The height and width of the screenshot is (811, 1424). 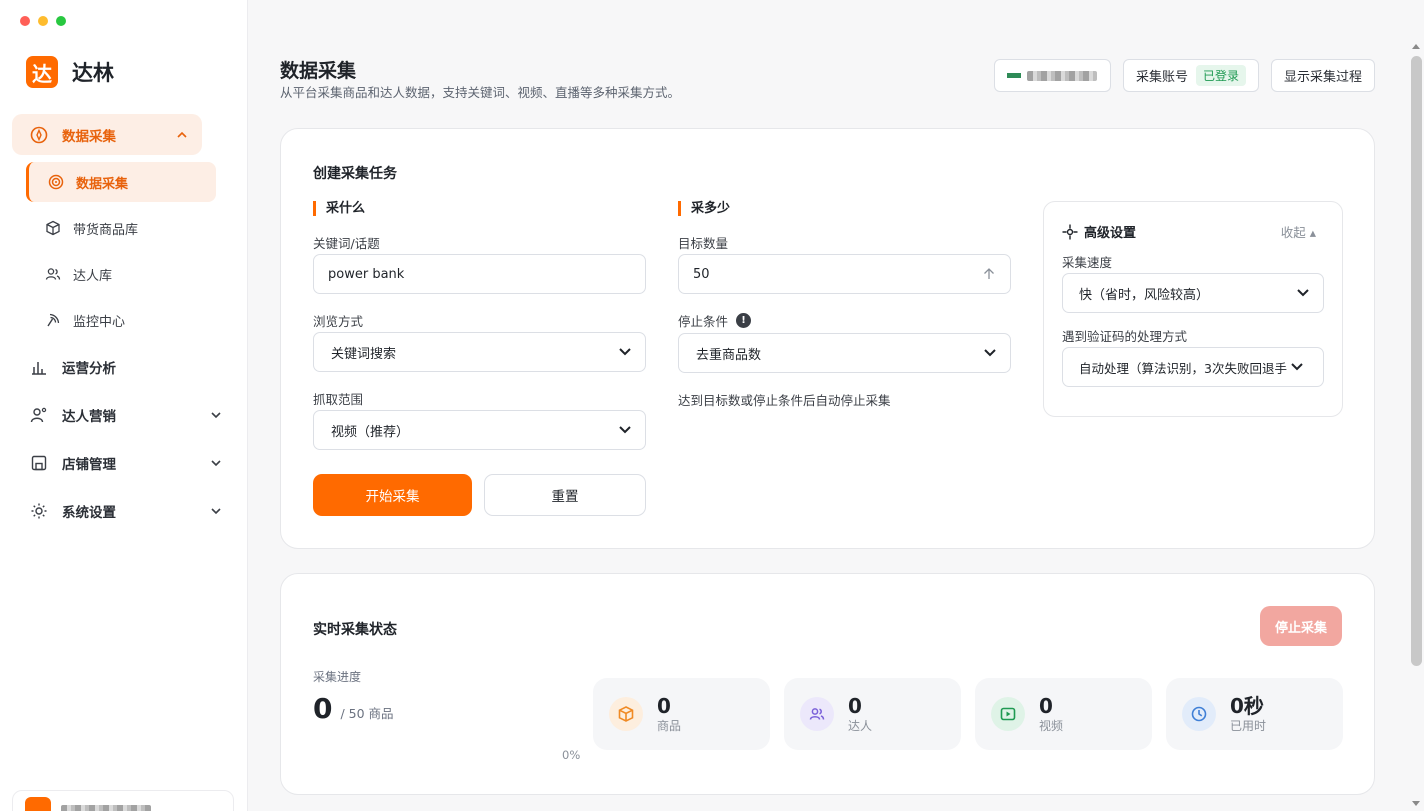 I want to click on brand-name: 达林, so click(x=93, y=73).